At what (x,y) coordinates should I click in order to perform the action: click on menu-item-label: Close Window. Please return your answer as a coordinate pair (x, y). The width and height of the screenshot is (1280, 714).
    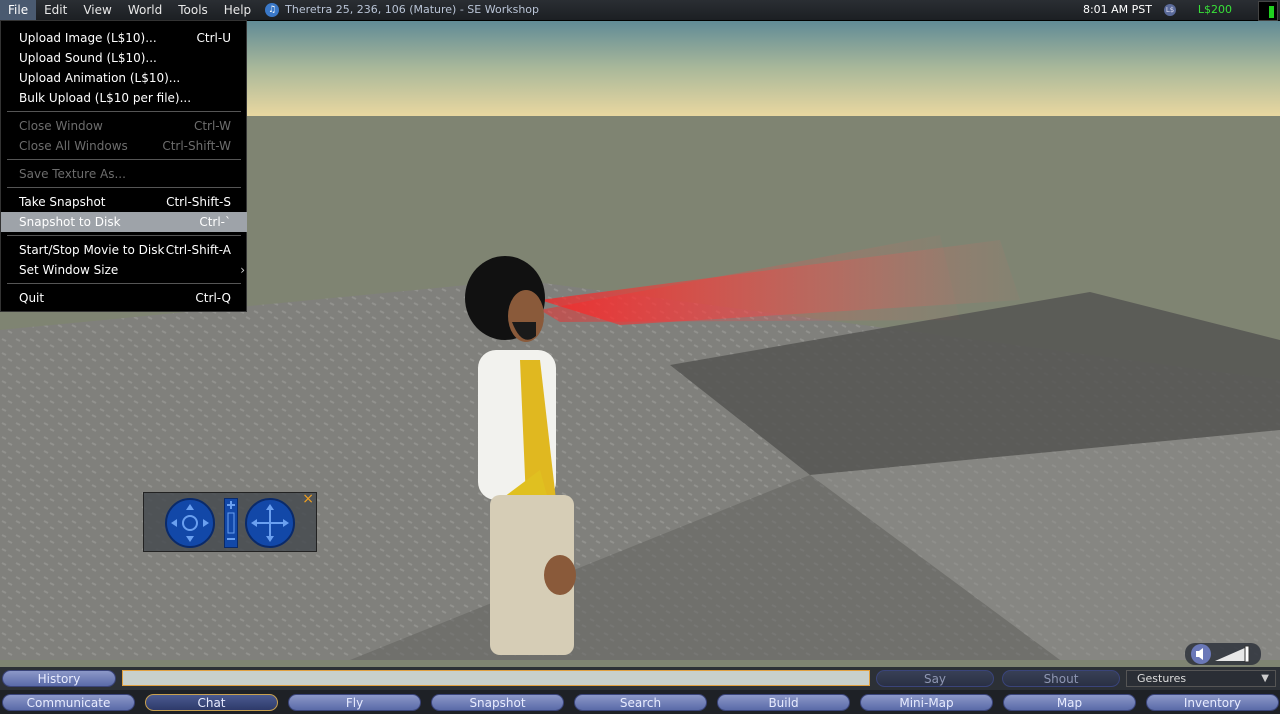
    Looking at the image, I should click on (61, 126).